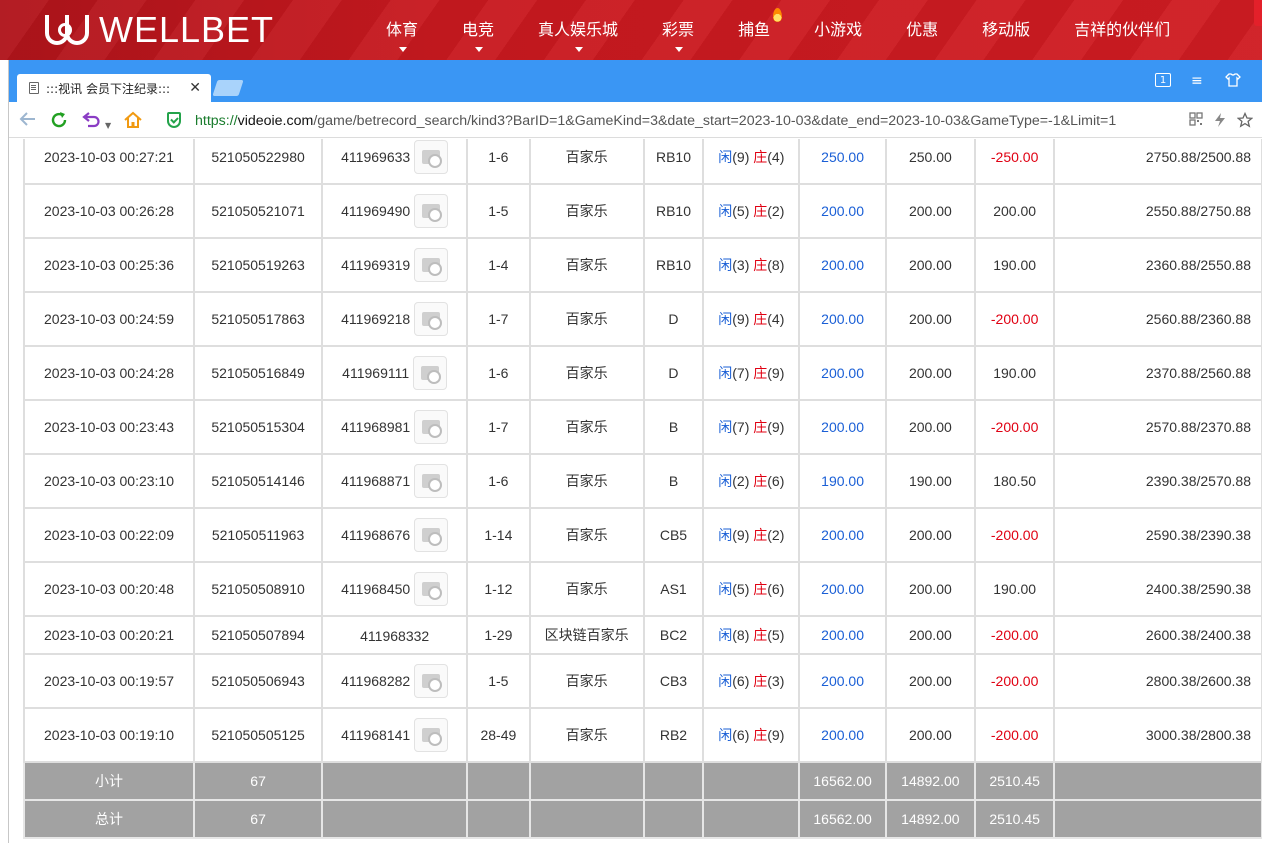  I want to click on qr-code-icon, so click(1196, 121).